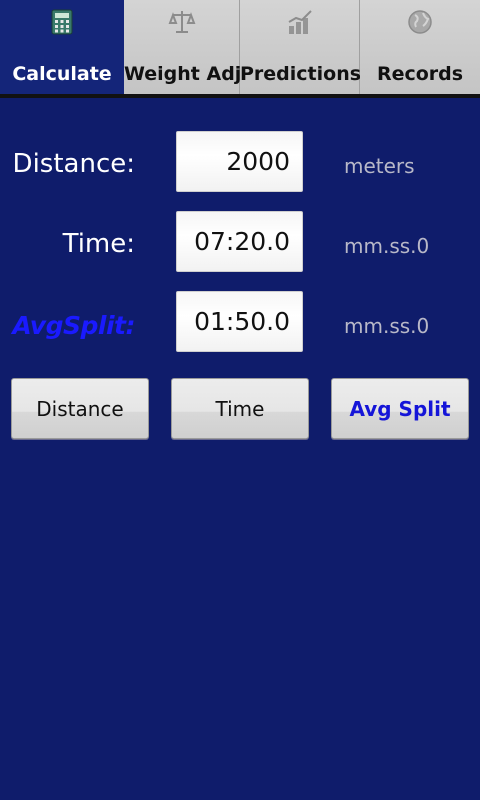  I want to click on avgsplit-label: AvgSplit:, so click(73, 325).